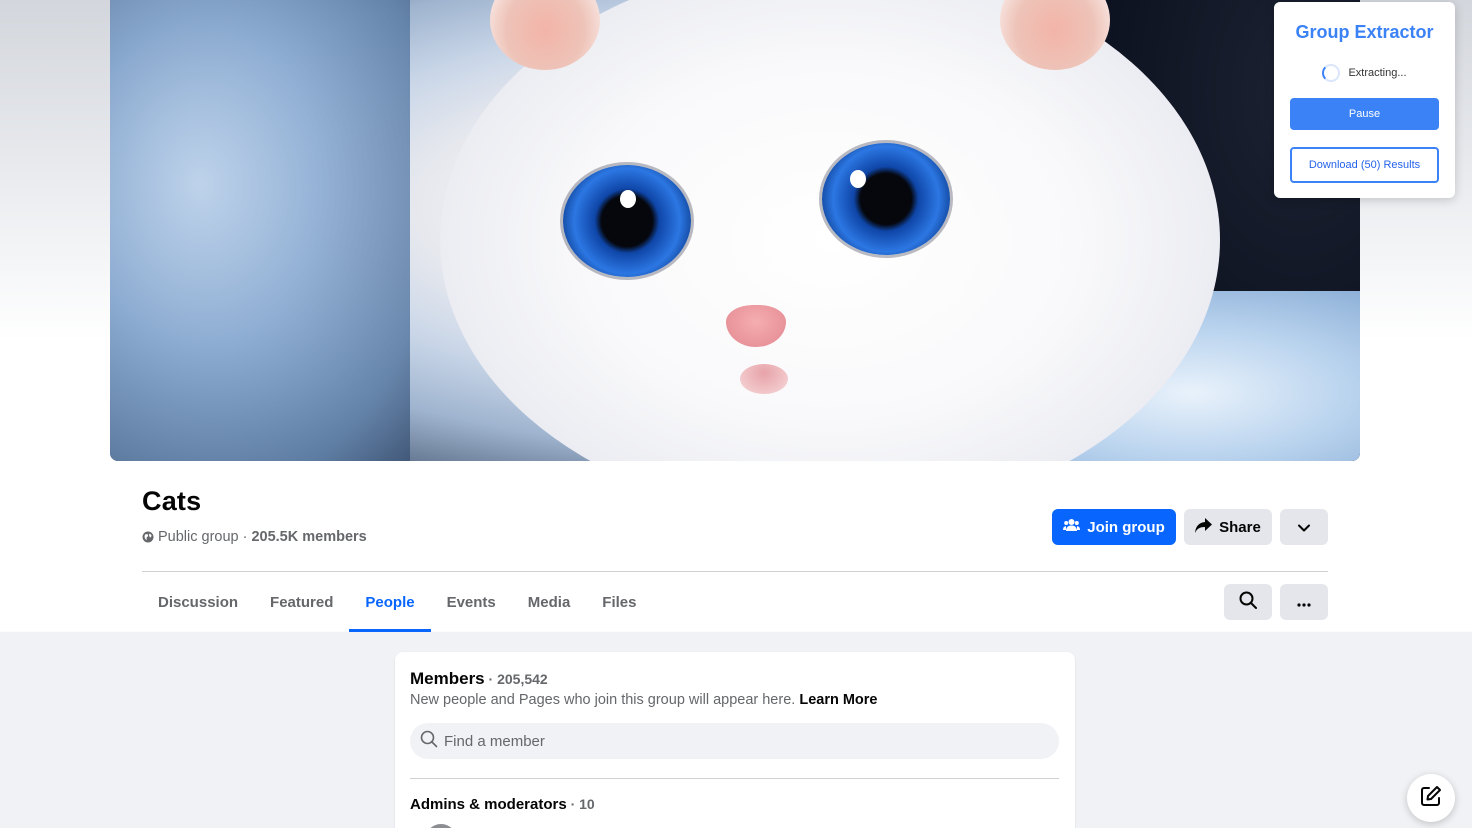 This screenshot has height=828, width=1472. I want to click on tab-discussion: Discussion, so click(198, 602).